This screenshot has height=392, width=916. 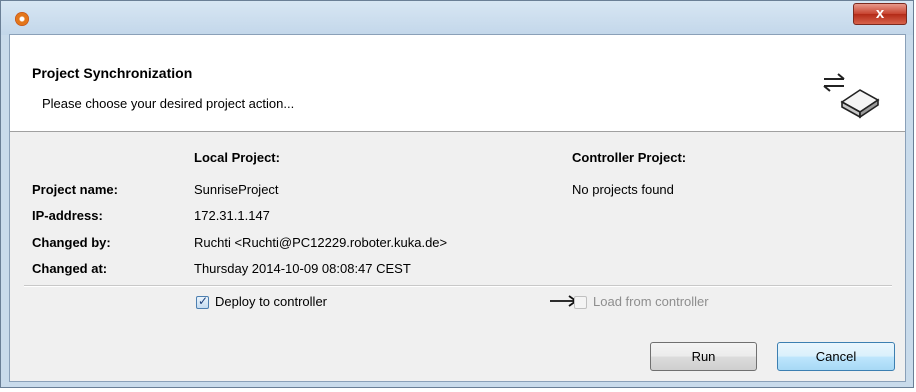 What do you see at coordinates (67, 215) in the screenshot?
I see `ip-address-label: IP-address:` at bounding box center [67, 215].